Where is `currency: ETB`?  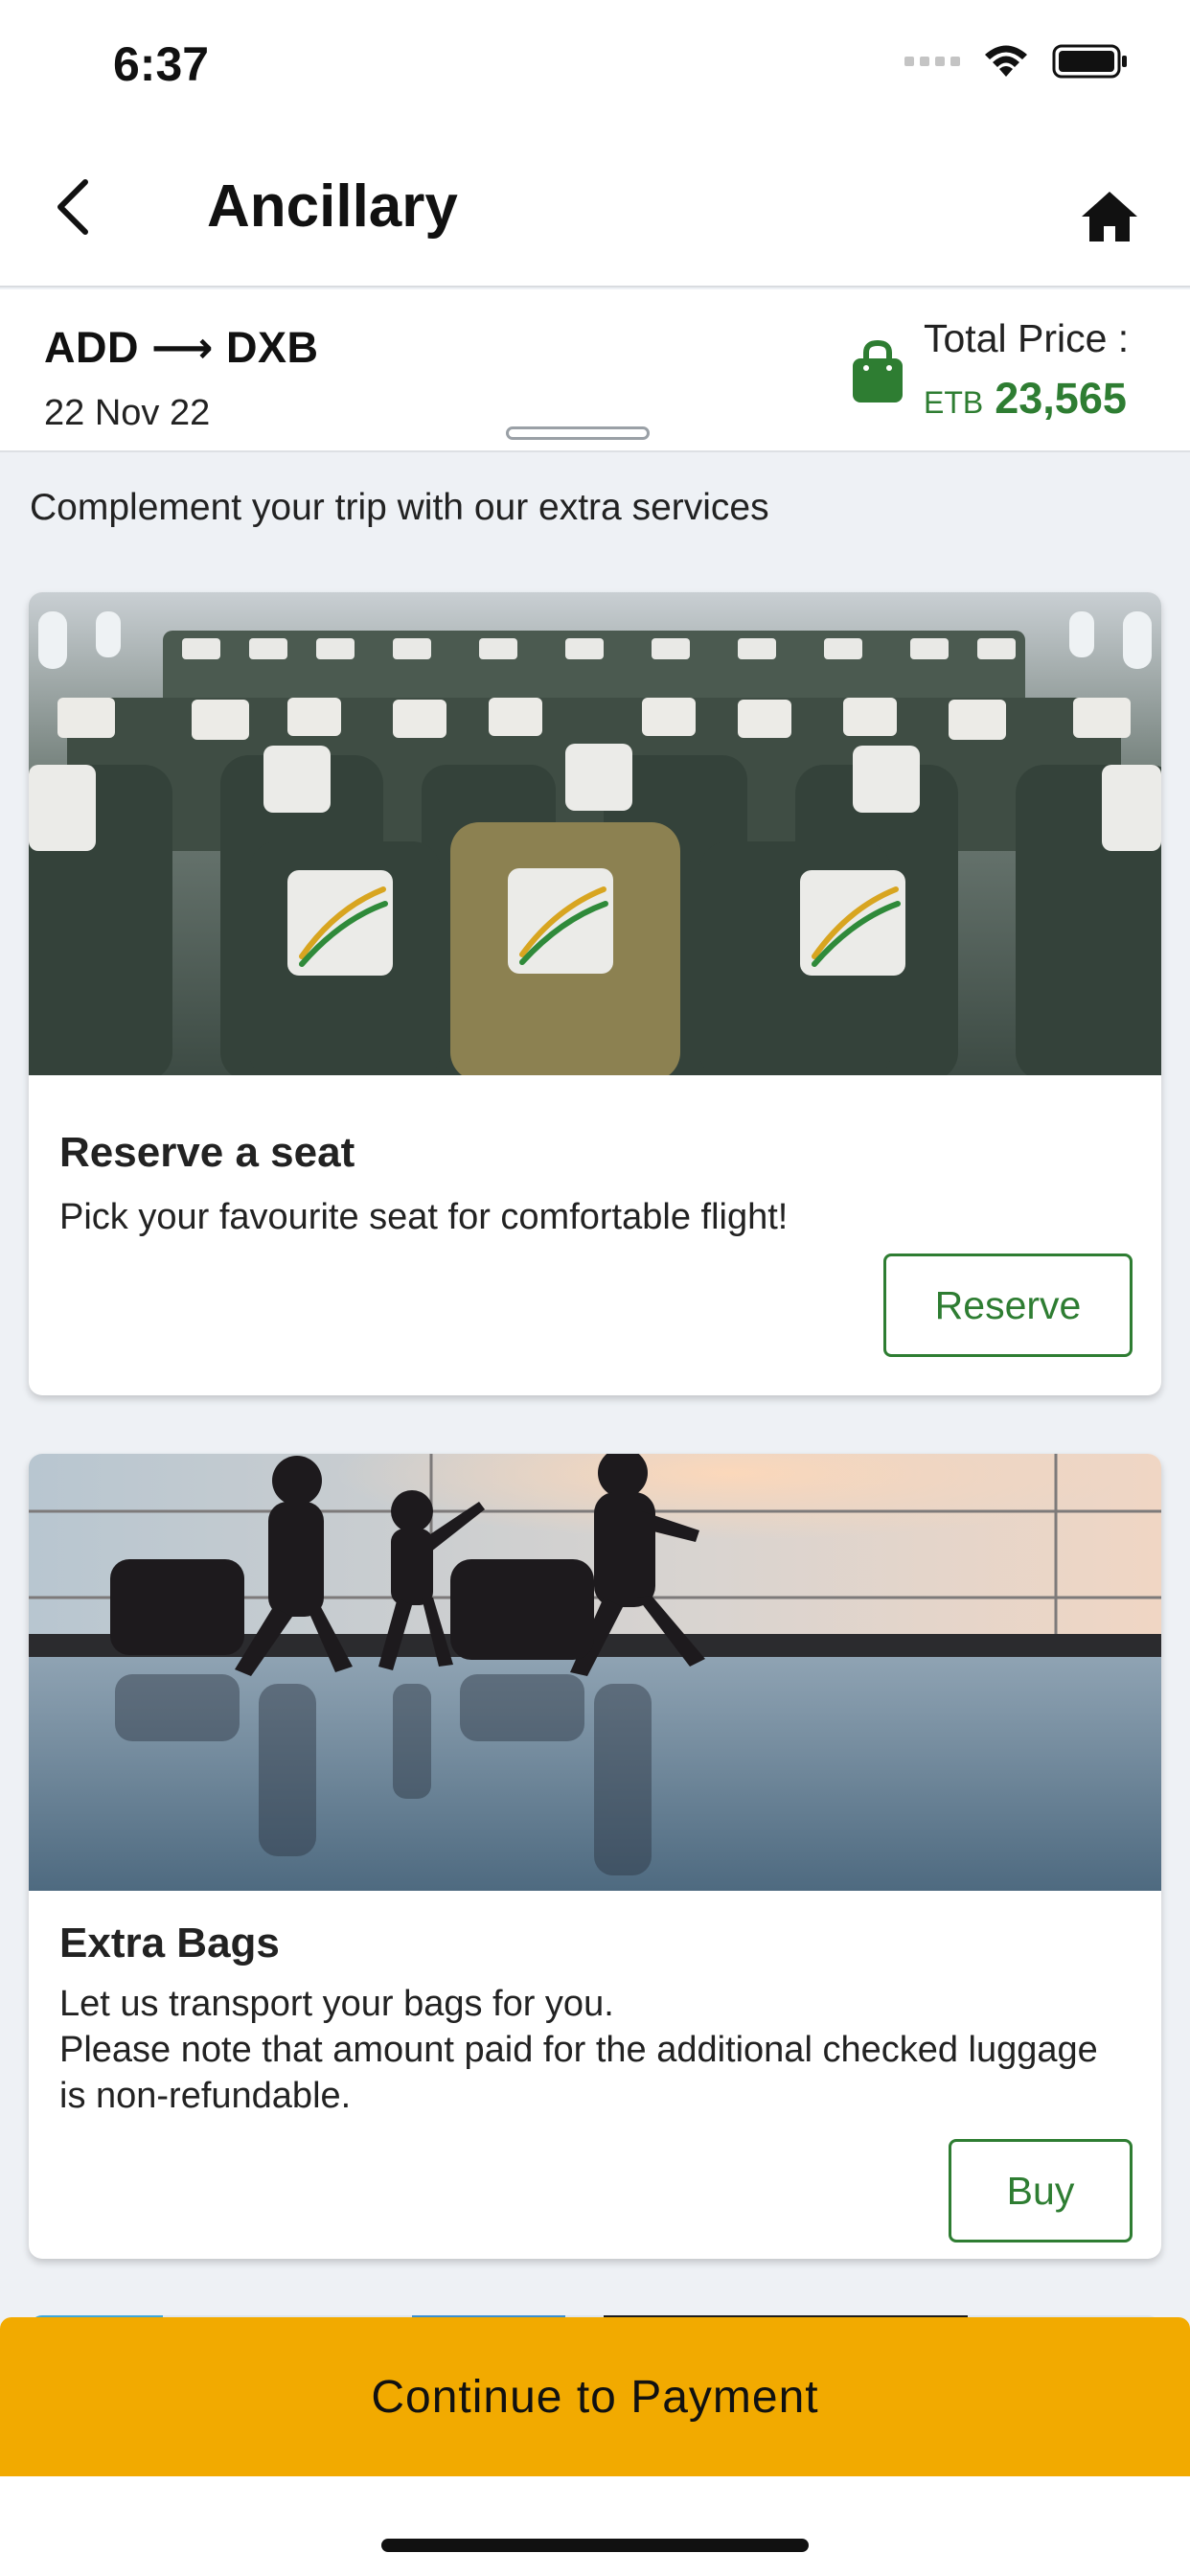
currency: ETB is located at coordinates (954, 402).